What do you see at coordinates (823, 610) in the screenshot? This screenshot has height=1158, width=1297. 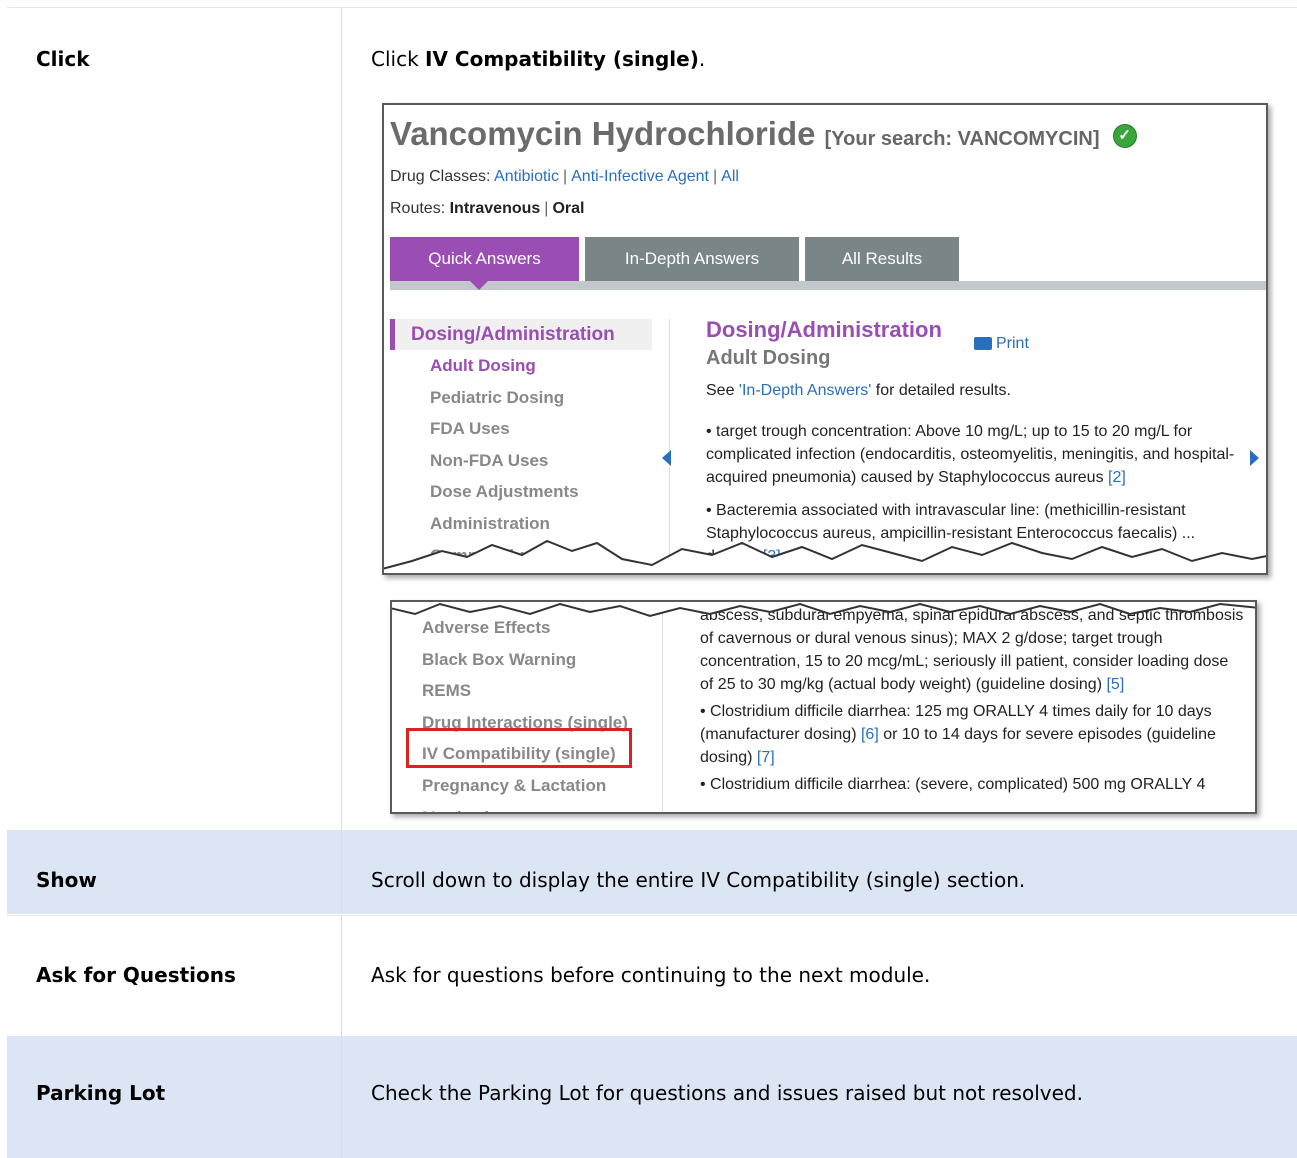 I see `torn-edge-top` at bounding box center [823, 610].